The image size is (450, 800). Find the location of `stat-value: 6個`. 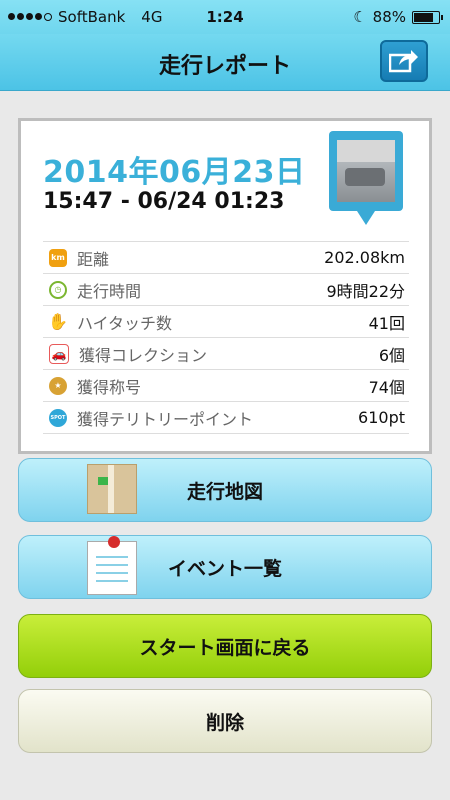

stat-value: 6個 is located at coordinates (391, 355).